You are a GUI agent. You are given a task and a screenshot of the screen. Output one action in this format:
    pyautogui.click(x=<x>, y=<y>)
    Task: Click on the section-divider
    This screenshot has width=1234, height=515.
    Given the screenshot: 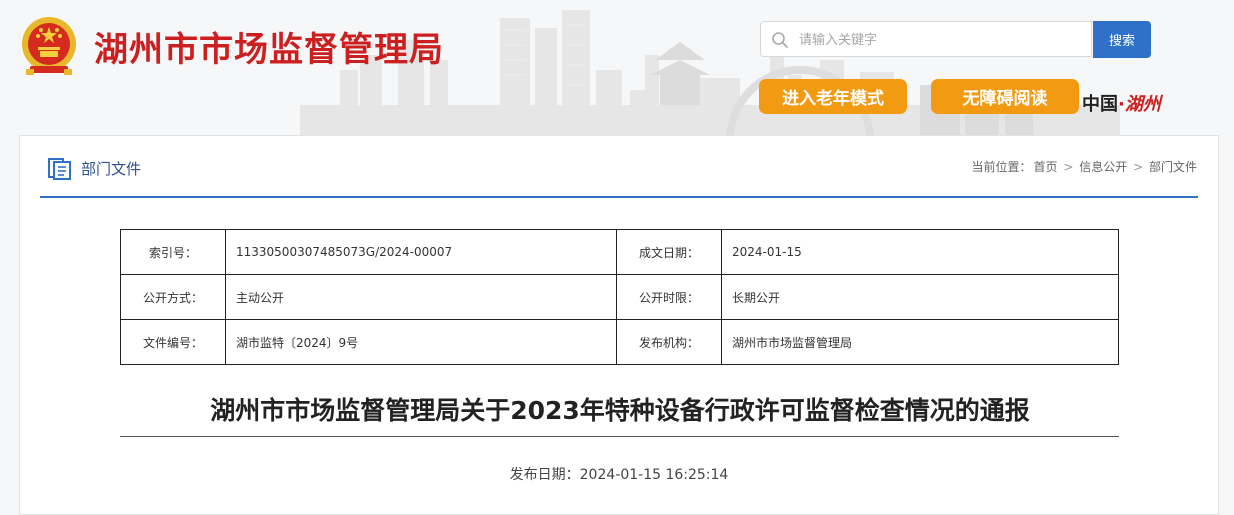 What is the action you would take?
    pyautogui.click(x=619, y=197)
    